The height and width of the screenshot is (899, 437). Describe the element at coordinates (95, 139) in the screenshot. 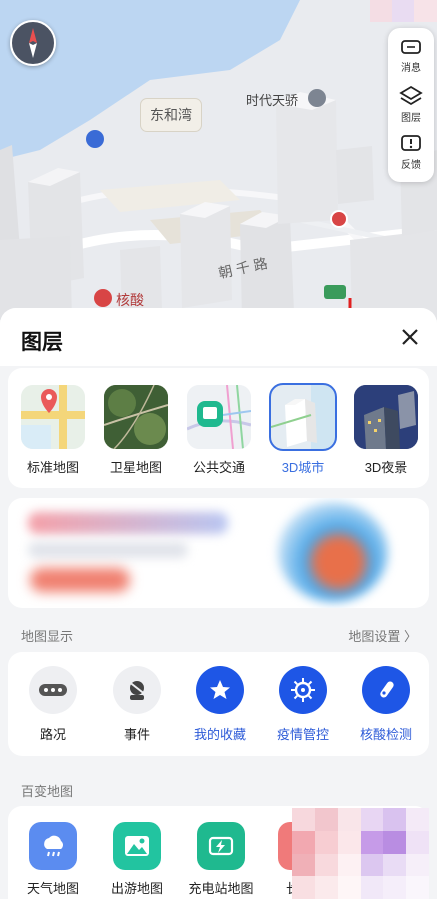

I see `anchor-poi-icon` at that location.